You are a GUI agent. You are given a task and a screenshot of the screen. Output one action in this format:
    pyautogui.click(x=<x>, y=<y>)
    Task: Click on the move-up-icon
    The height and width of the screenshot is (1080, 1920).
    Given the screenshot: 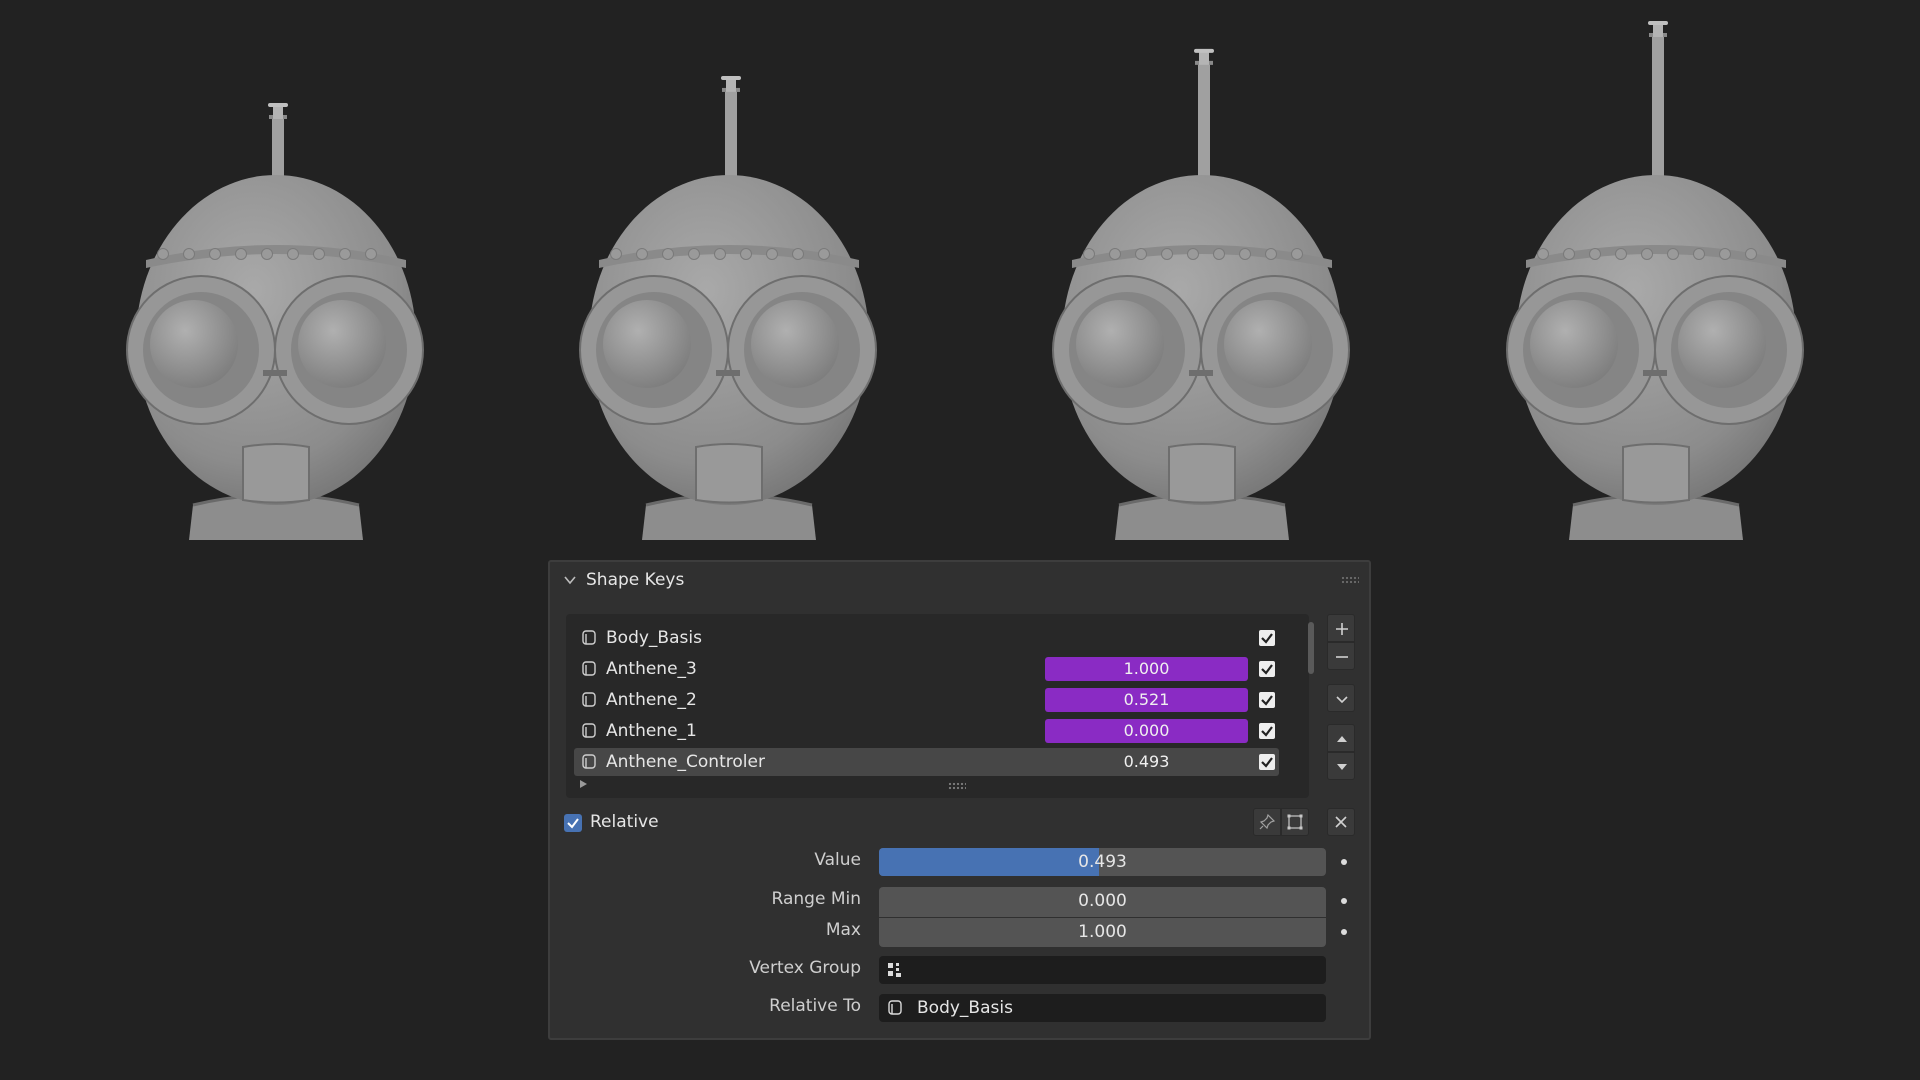 What is the action you would take?
    pyautogui.click(x=1342, y=739)
    